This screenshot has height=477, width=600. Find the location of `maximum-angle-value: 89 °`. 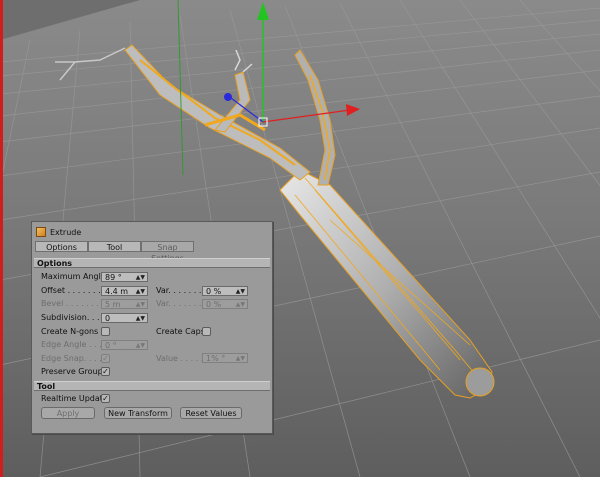

maximum-angle-value: 89 ° is located at coordinates (113, 277).